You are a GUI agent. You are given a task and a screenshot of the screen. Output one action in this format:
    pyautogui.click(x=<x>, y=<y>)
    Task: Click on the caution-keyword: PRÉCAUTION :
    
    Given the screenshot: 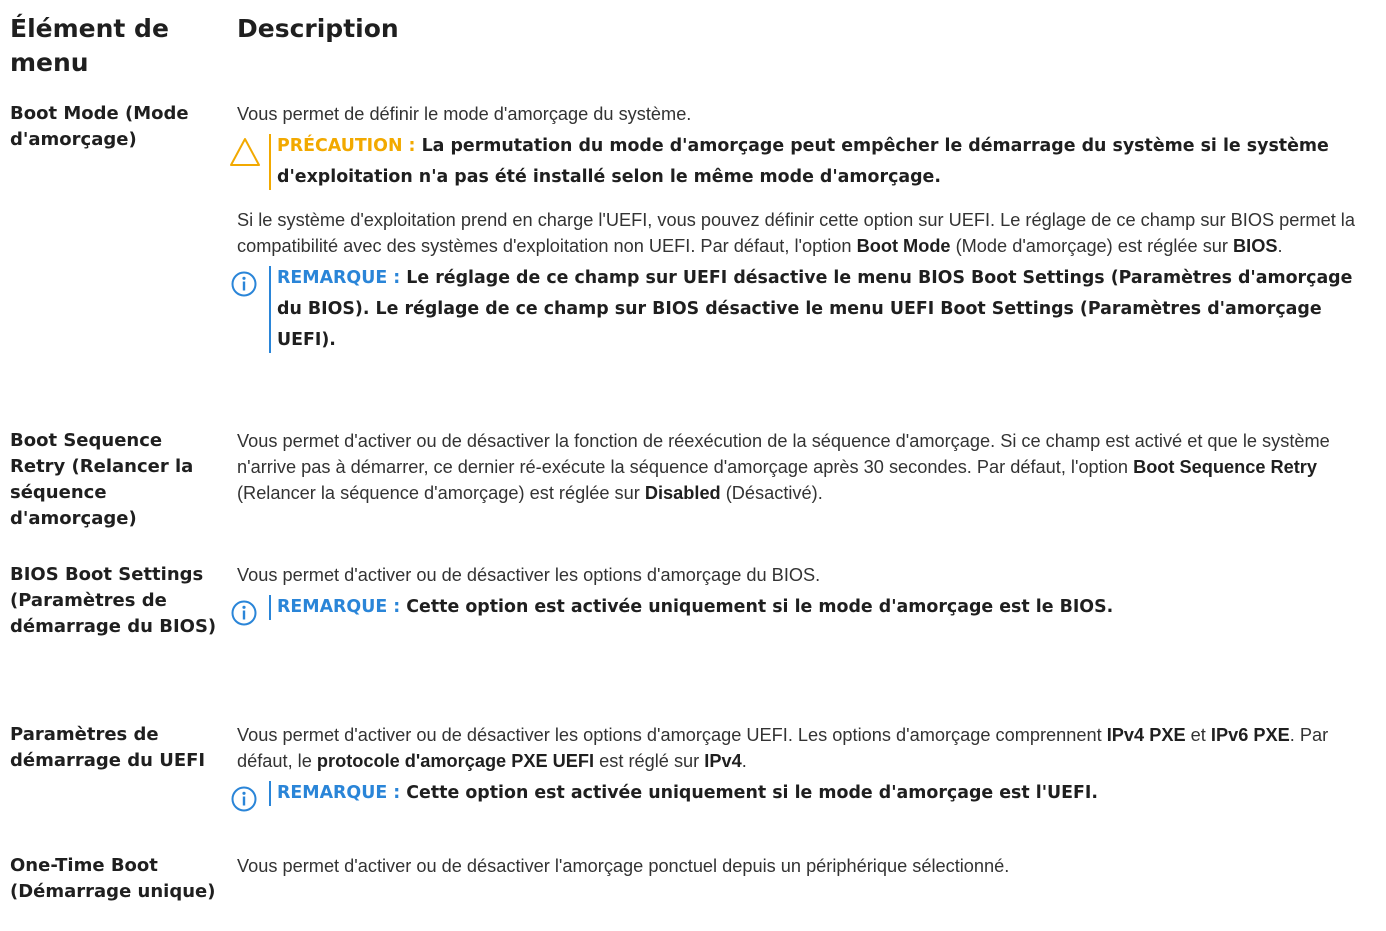 What is the action you would take?
    pyautogui.click(x=346, y=146)
    